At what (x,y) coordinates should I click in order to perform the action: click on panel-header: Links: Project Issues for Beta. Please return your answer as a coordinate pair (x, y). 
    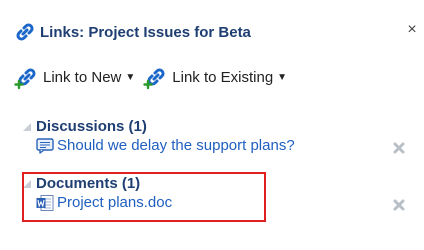
    Looking at the image, I should click on (132, 32).